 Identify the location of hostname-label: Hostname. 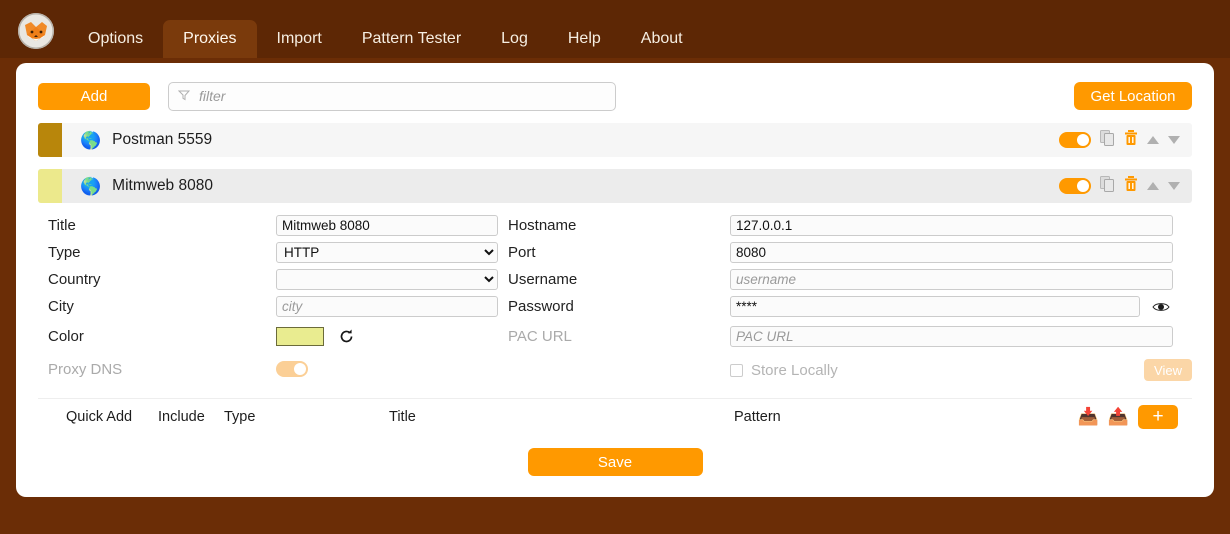
(542, 225).